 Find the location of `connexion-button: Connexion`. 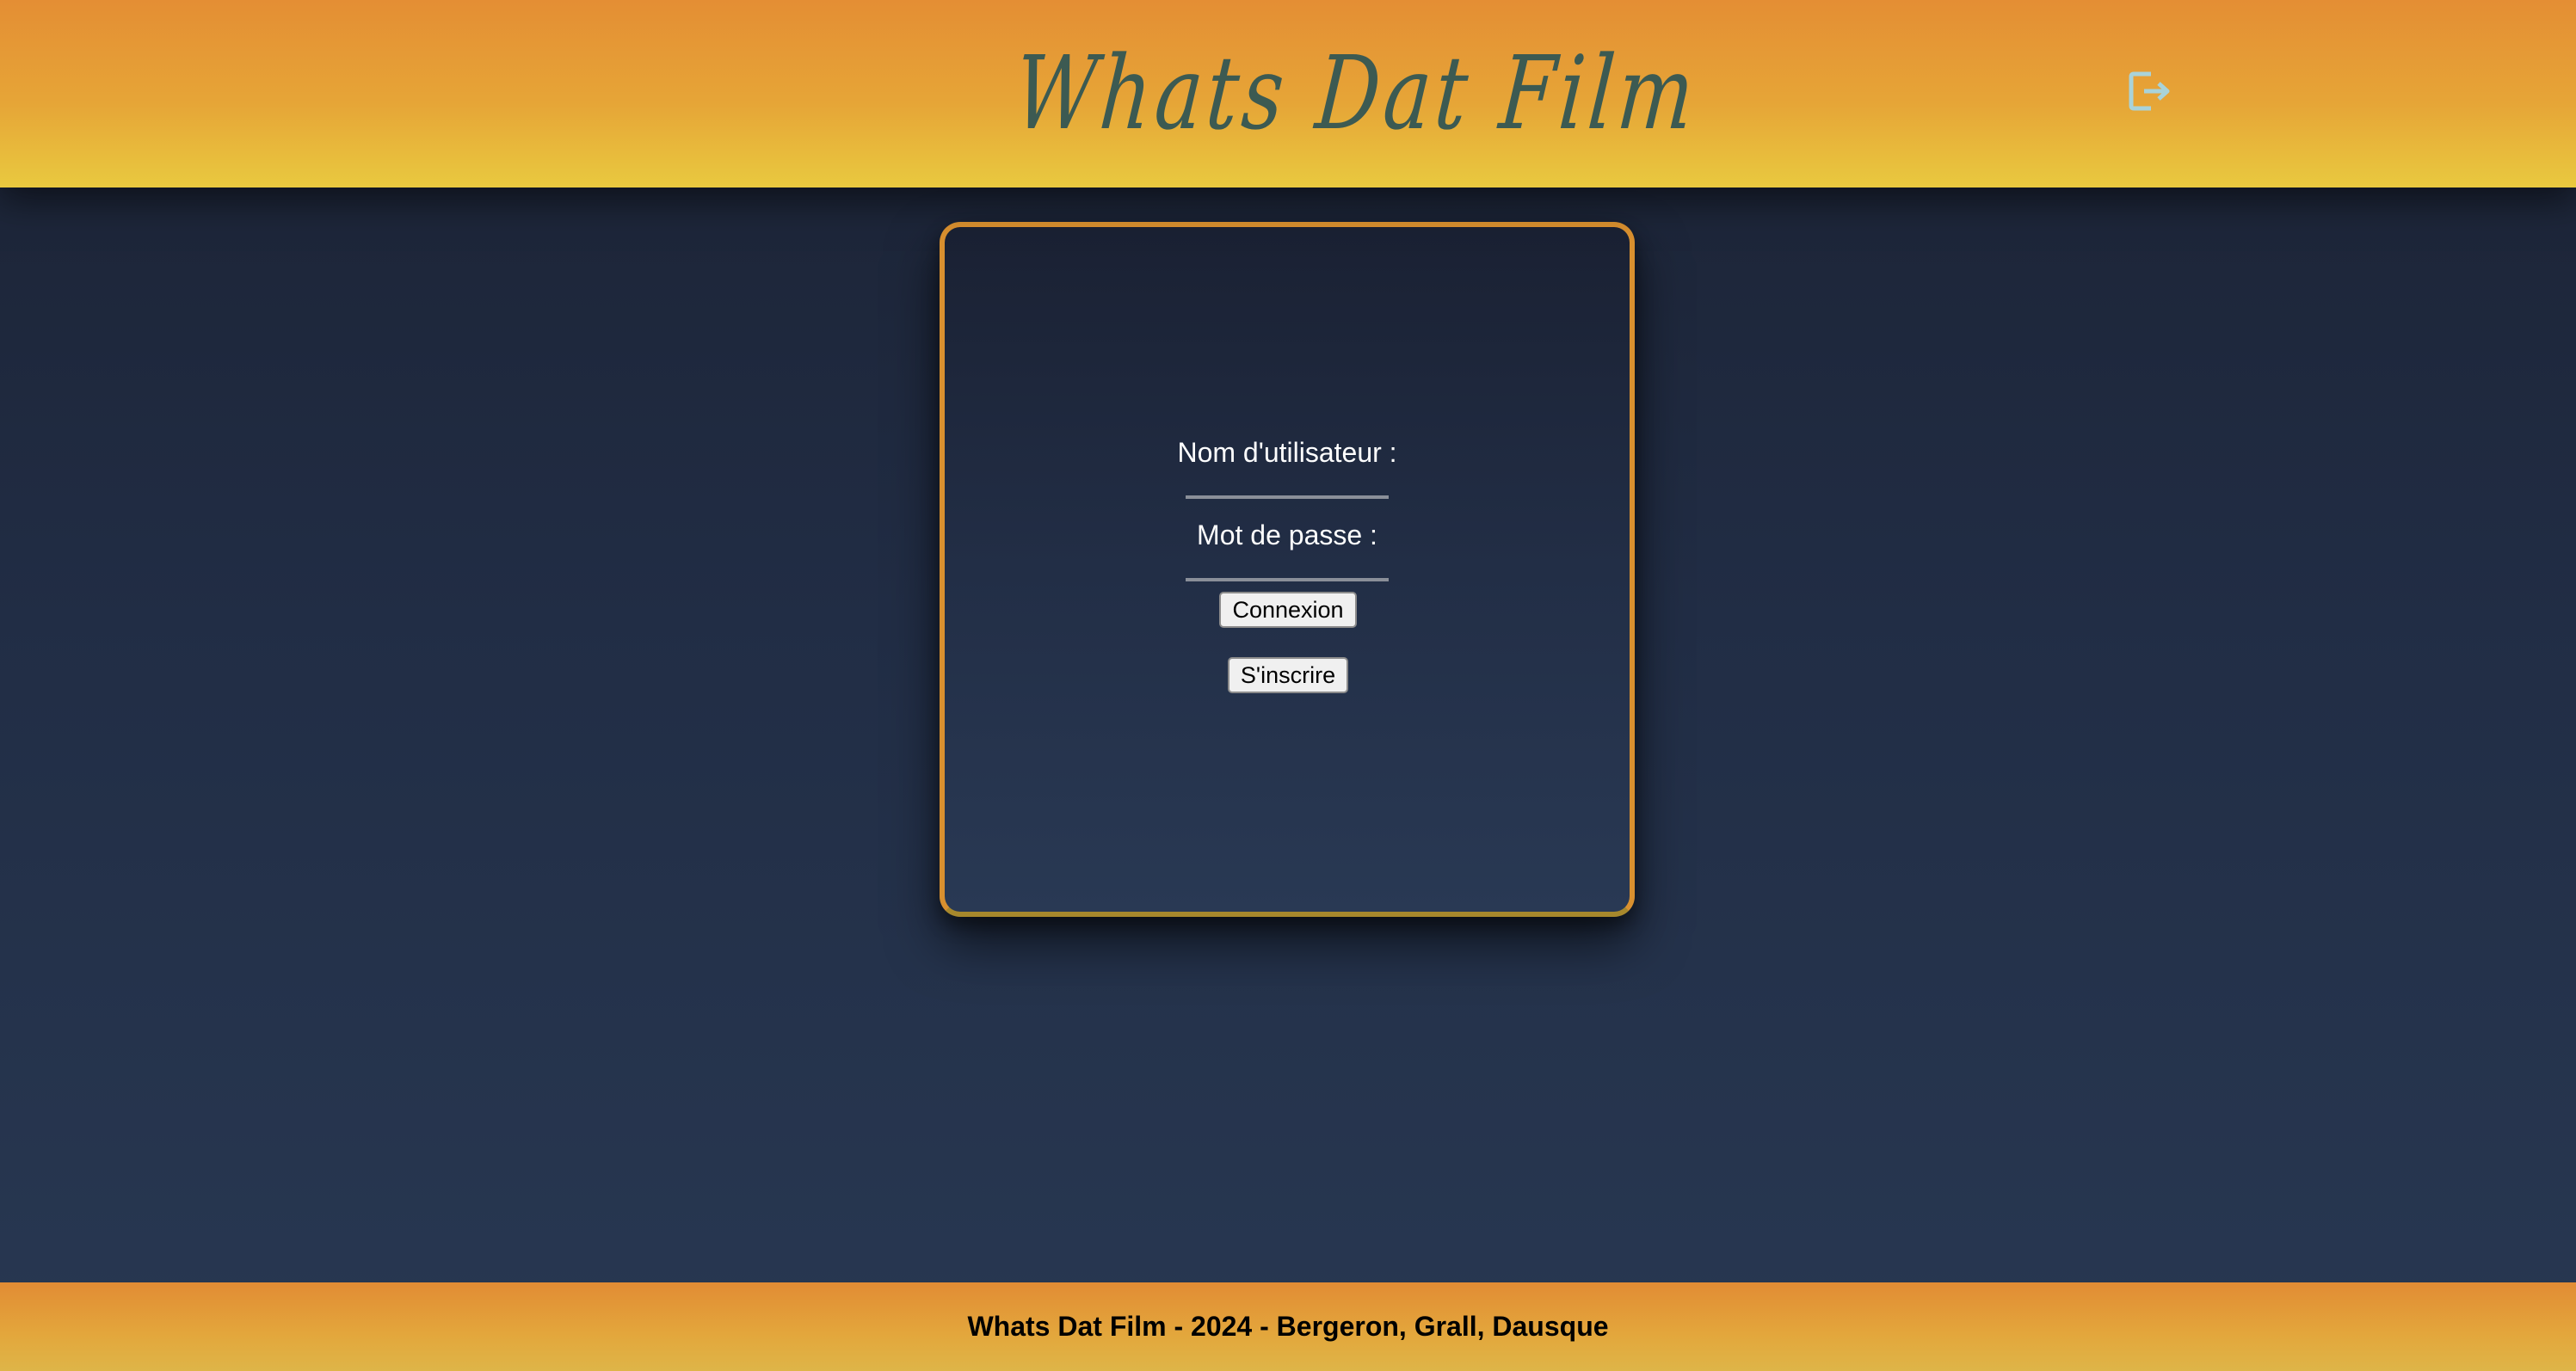

connexion-button: Connexion is located at coordinates (1288, 610).